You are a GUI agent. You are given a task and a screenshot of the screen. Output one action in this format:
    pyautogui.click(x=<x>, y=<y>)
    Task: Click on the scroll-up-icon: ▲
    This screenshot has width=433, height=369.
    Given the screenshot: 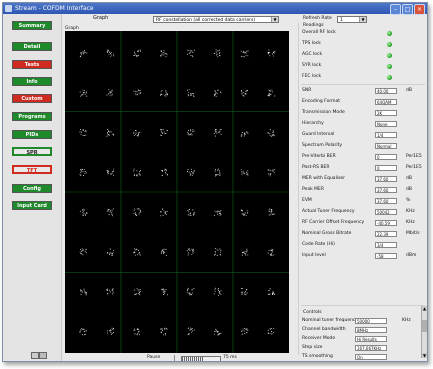 What is the action you would take?
    pyautogui.click(x=424, y=308)
    